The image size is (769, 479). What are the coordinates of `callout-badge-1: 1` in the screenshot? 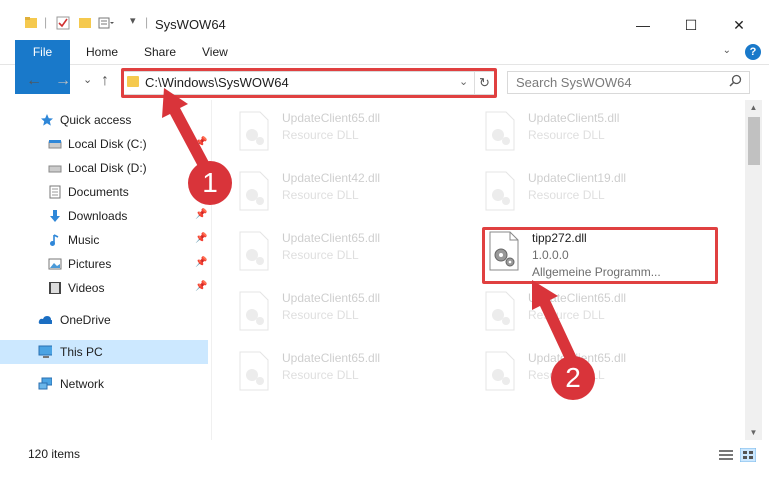 It's located at (210, 183).